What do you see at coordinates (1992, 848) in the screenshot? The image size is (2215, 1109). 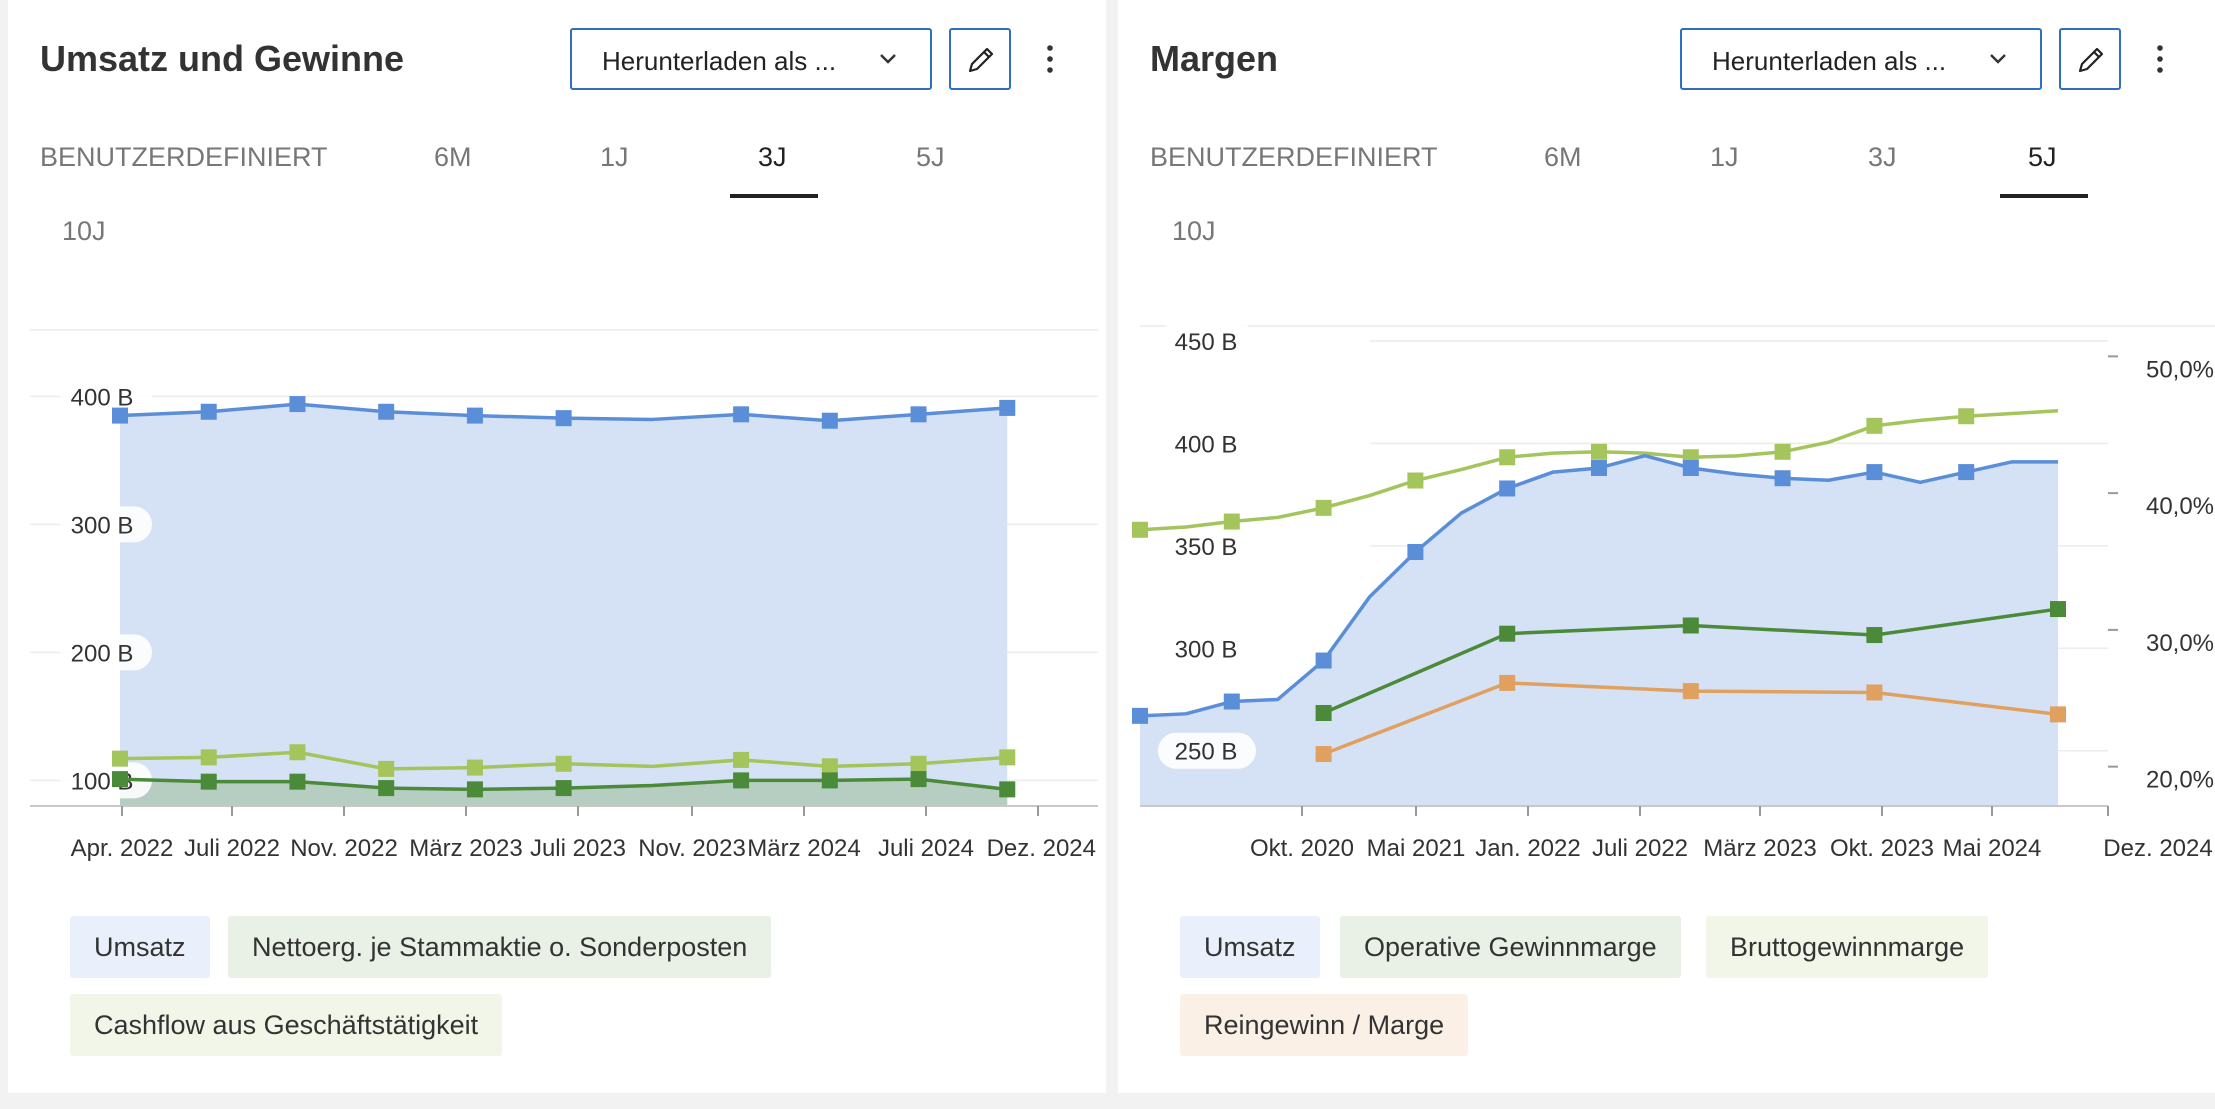 I see `x-tick-label: Mai 2024` at bounding box center [1992, 848].